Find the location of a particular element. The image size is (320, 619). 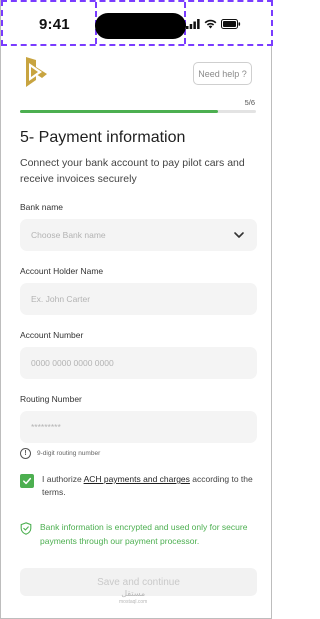

bank-name-placeholder: Choose Bank name is located at coordinates (68, 235).